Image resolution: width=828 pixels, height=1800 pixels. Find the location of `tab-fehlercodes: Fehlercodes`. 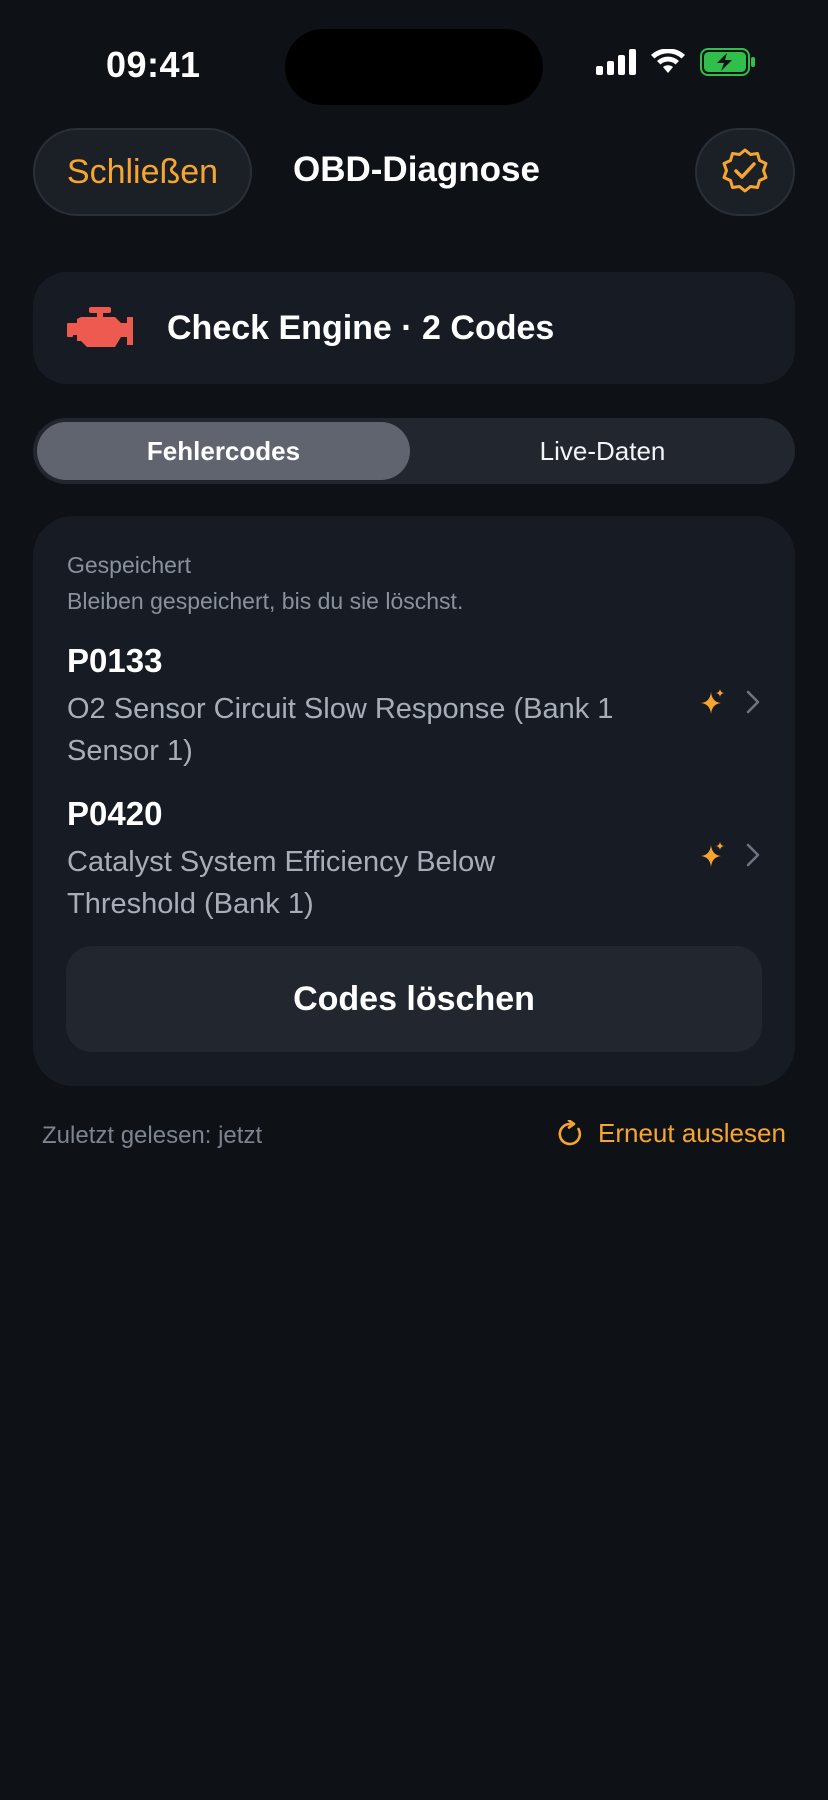

tab-fehlercodes: Fehlercodes is located at coordinates (223, 451).